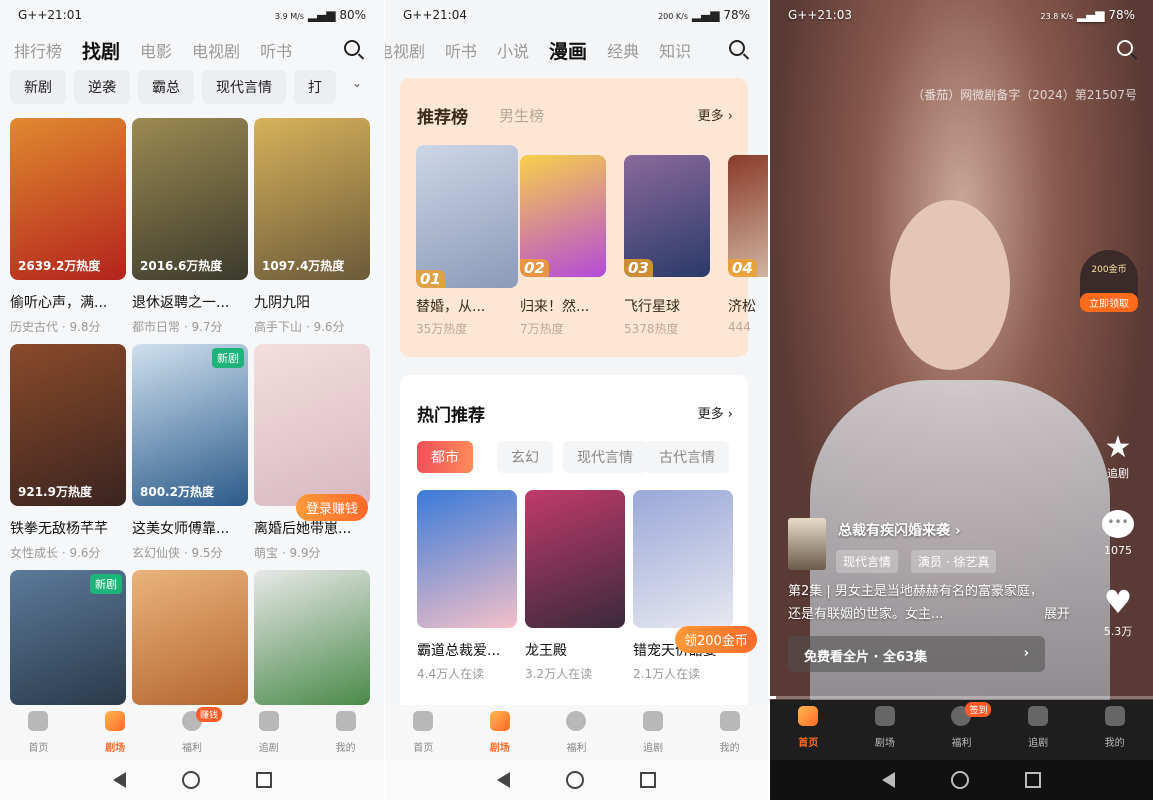  What do you see at coordinates (156, 50) in the screenshot?
I see `tab-2: 电影` at bounding box center [156, 50].